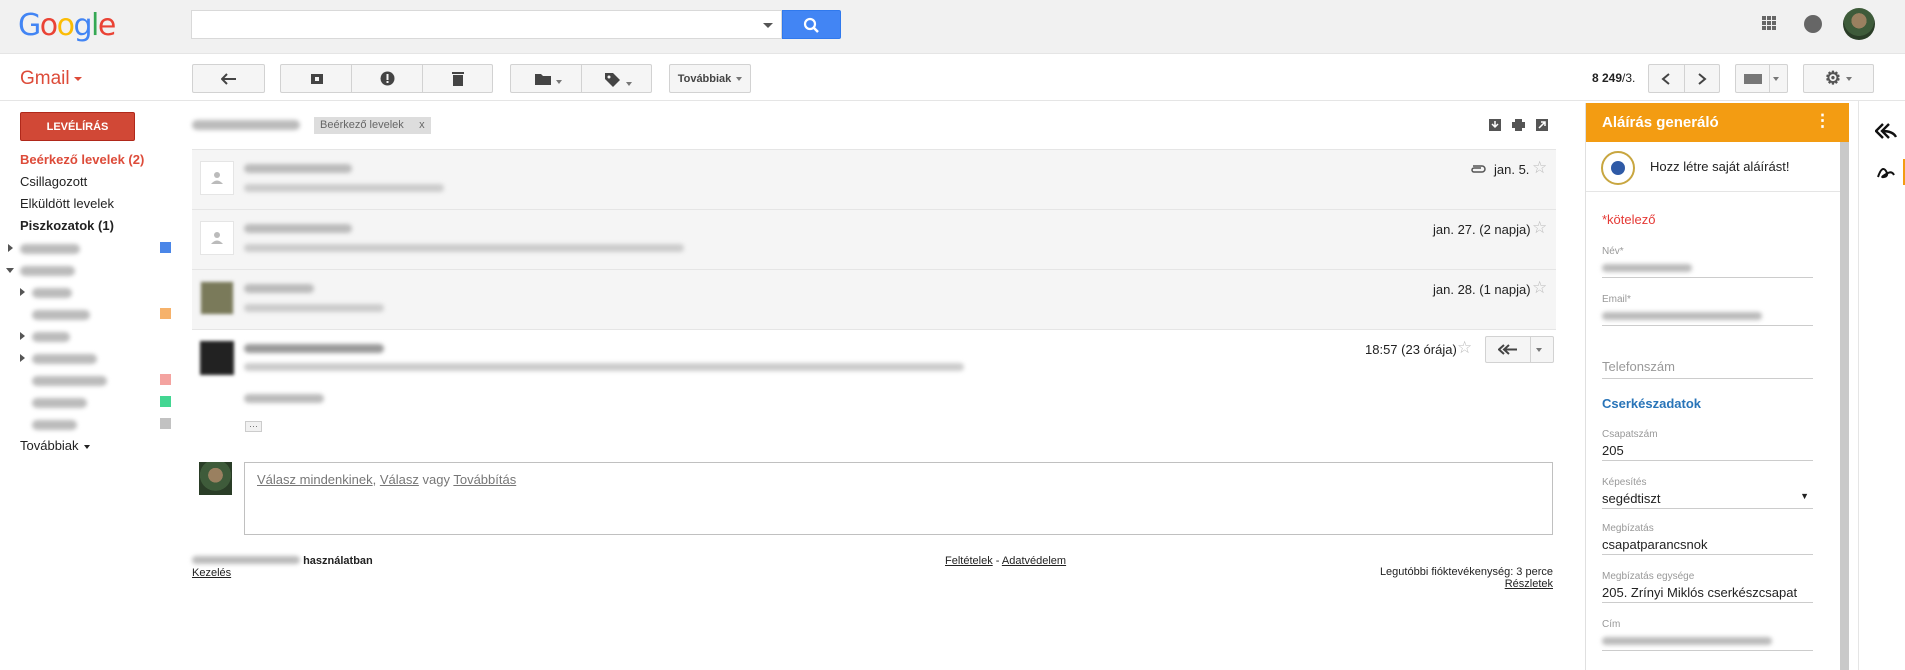 Image resolution: width=1905 pixels, height=670 pixels. Describe the element at coordinates (372, 125) in the screenshot. I see `inbox-tag: Beérkező levelek x` at that location.